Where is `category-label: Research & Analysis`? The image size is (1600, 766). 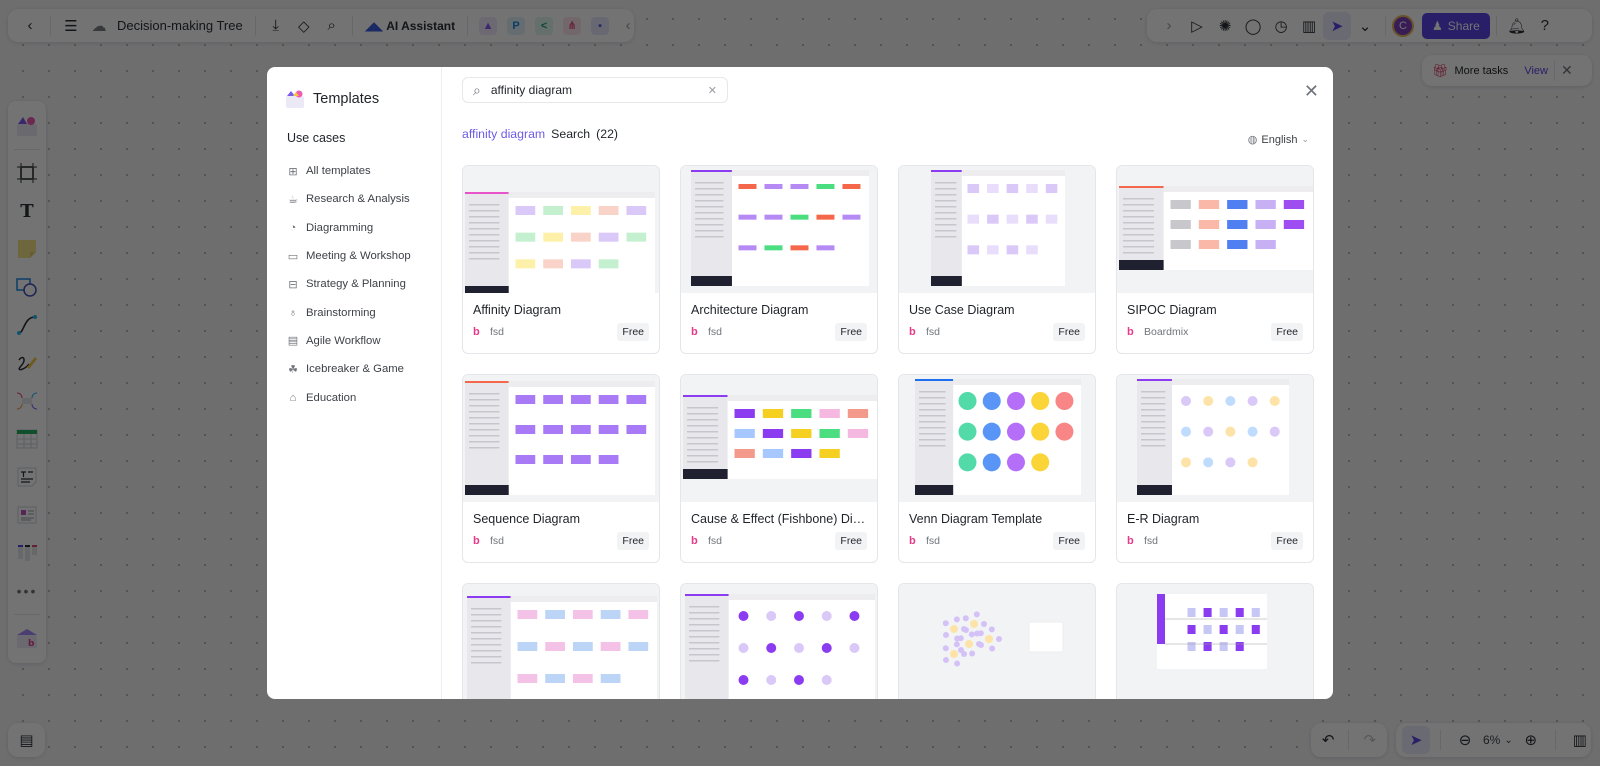
category-label: Research & Analysis is located at coordinates (358, 199).